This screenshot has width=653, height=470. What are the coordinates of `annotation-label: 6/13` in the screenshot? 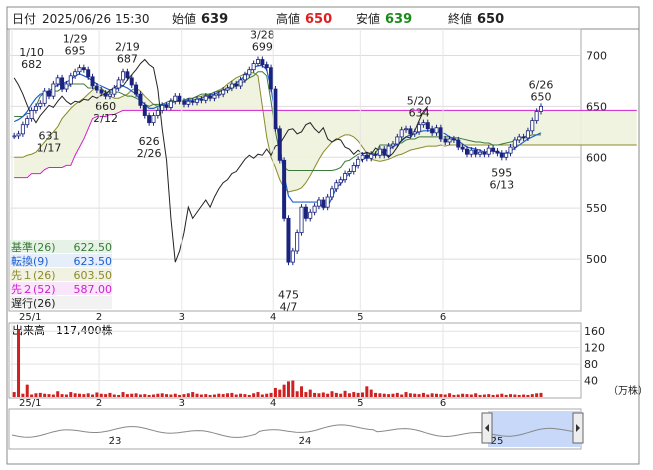 It's located at (501, 184).